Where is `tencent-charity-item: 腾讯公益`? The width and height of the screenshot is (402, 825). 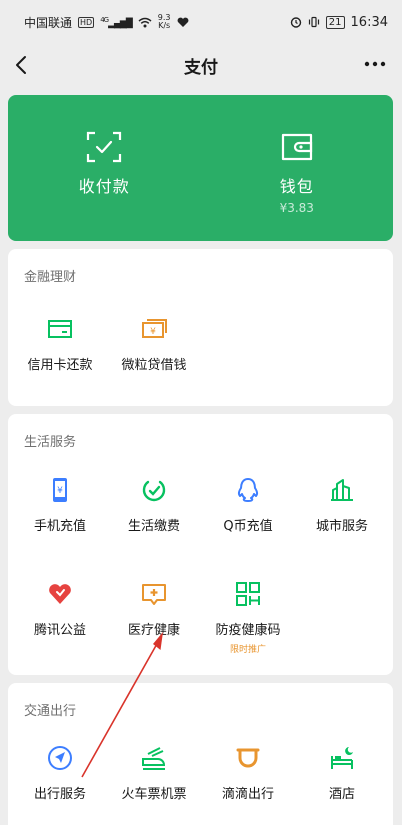
tencent-charity-item: 腾讯公益 is located at coordinates (60, 609).